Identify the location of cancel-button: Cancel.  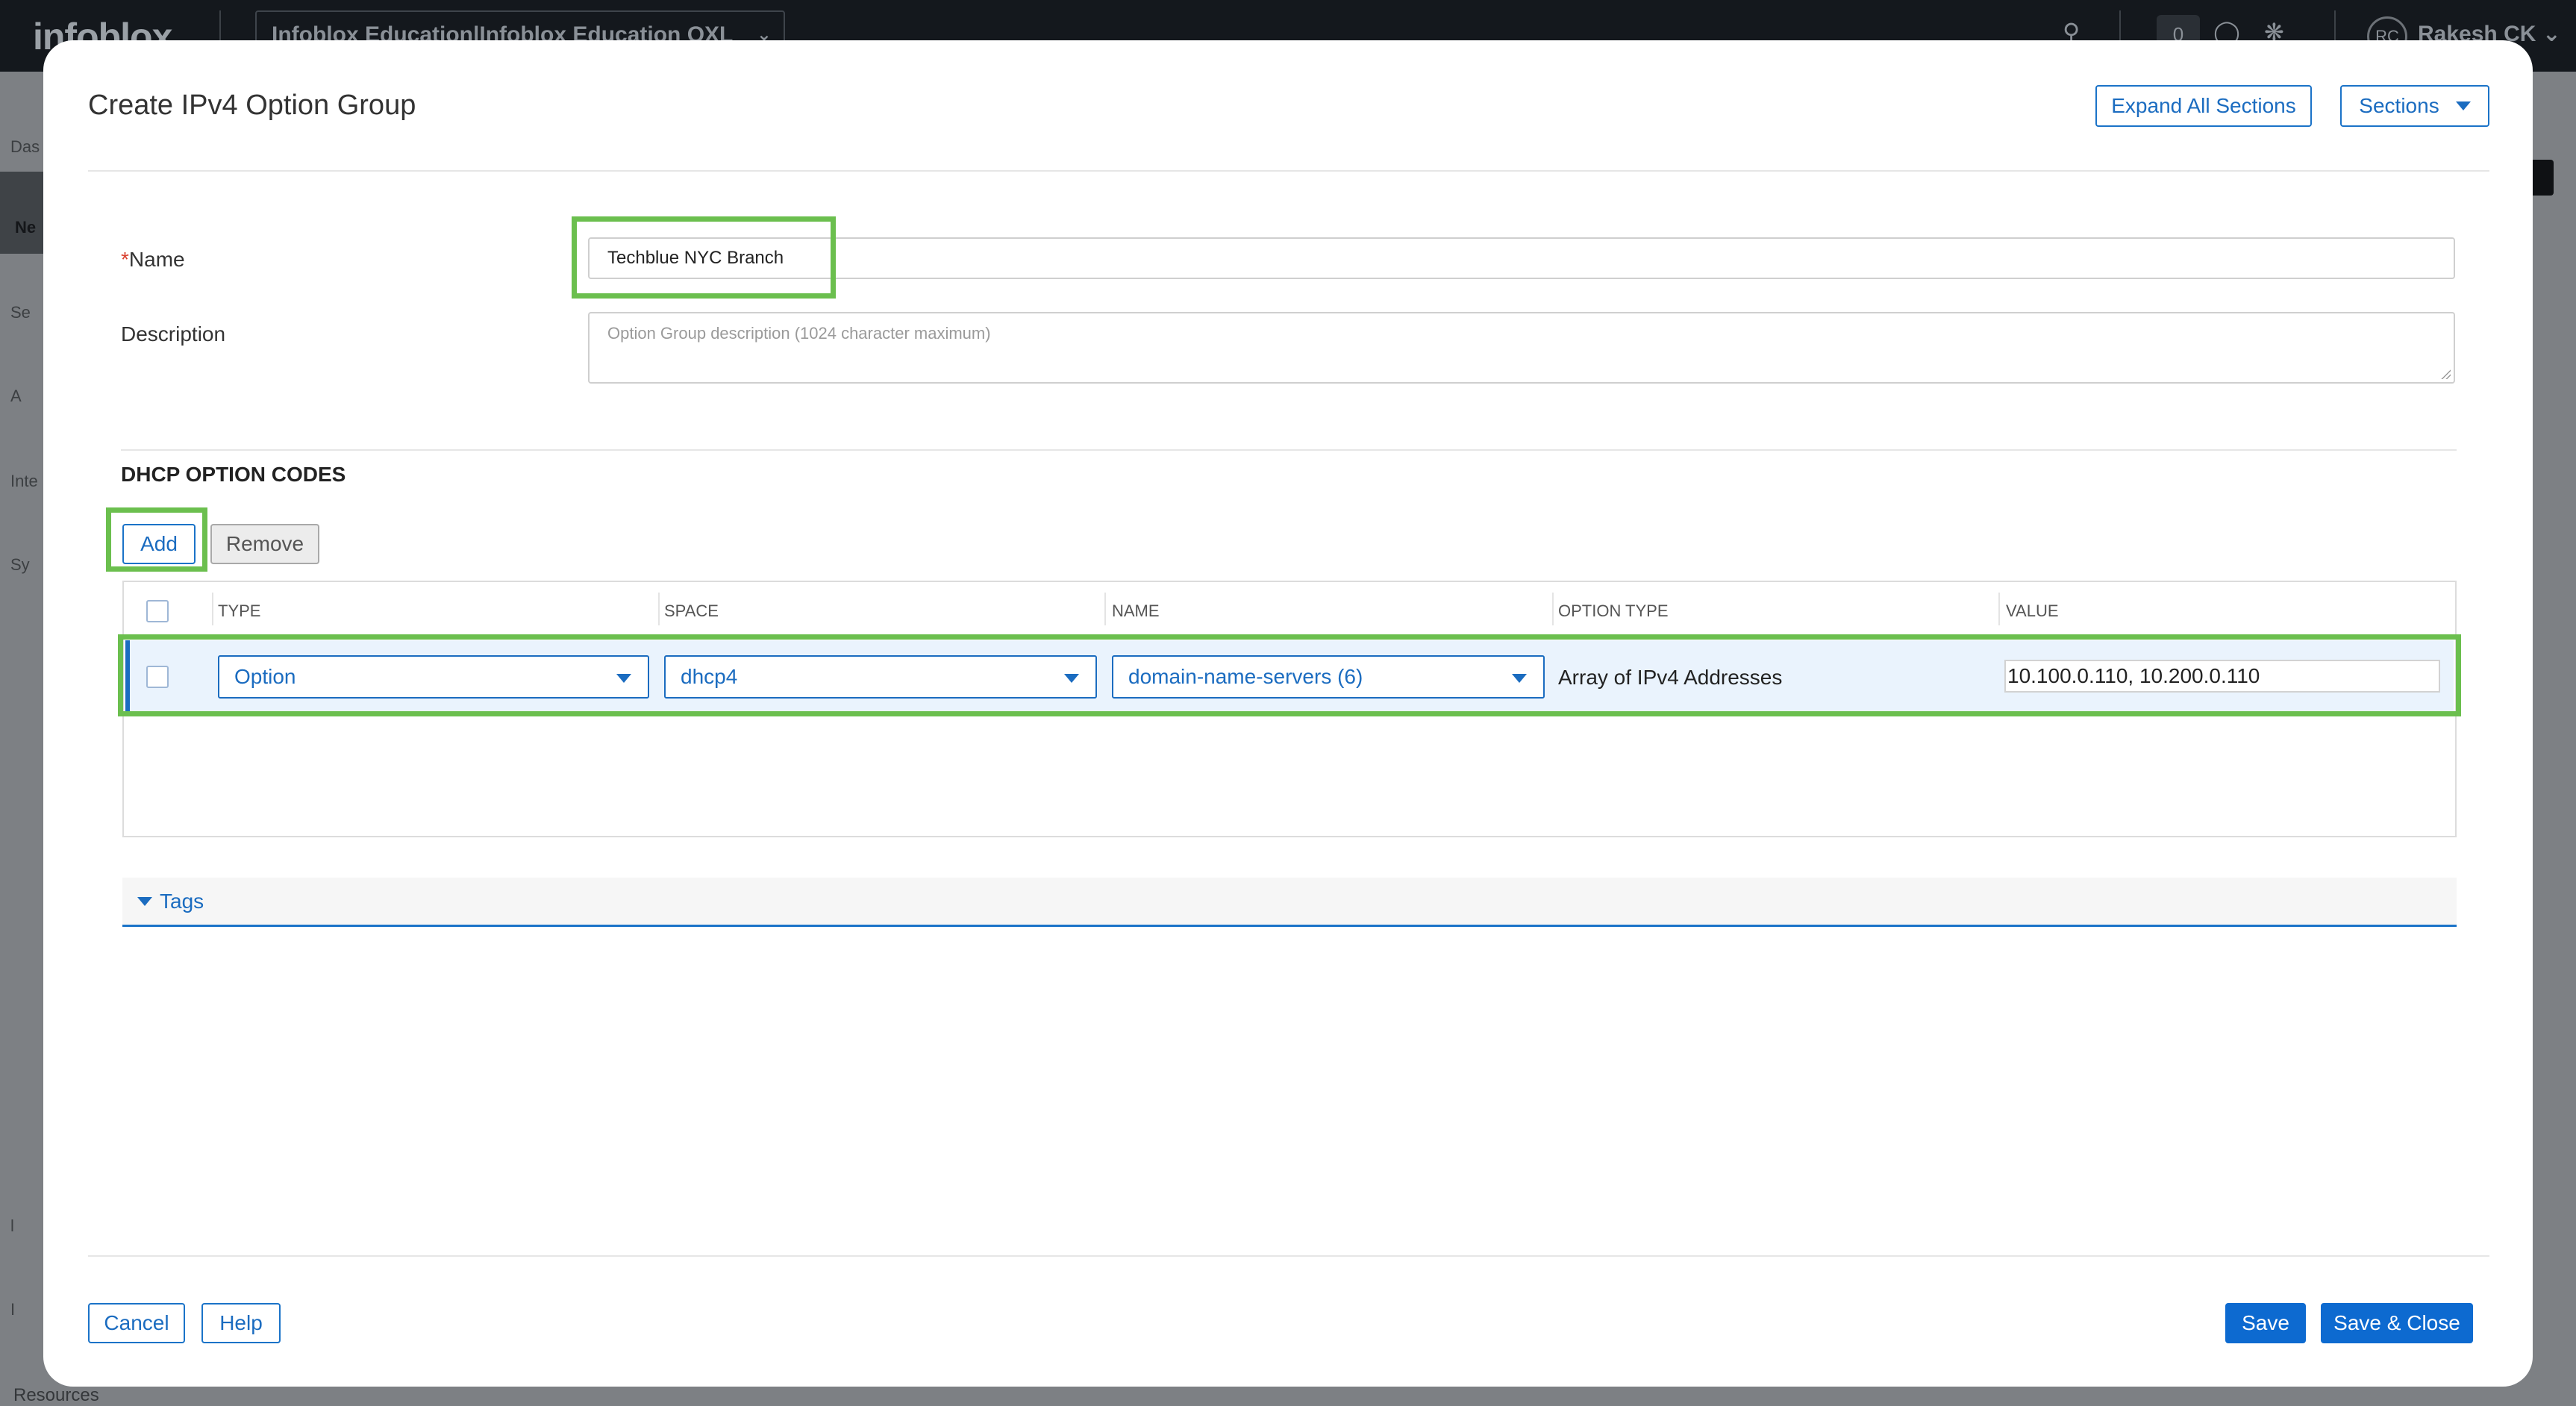
(136, 1323).